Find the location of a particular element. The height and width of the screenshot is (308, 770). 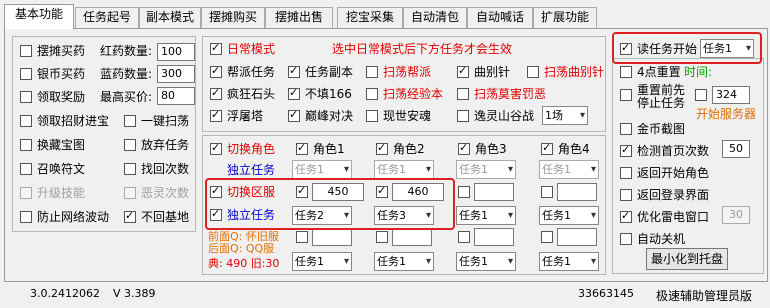

back-start-role-checkbox is located at coordinates (626, 173).